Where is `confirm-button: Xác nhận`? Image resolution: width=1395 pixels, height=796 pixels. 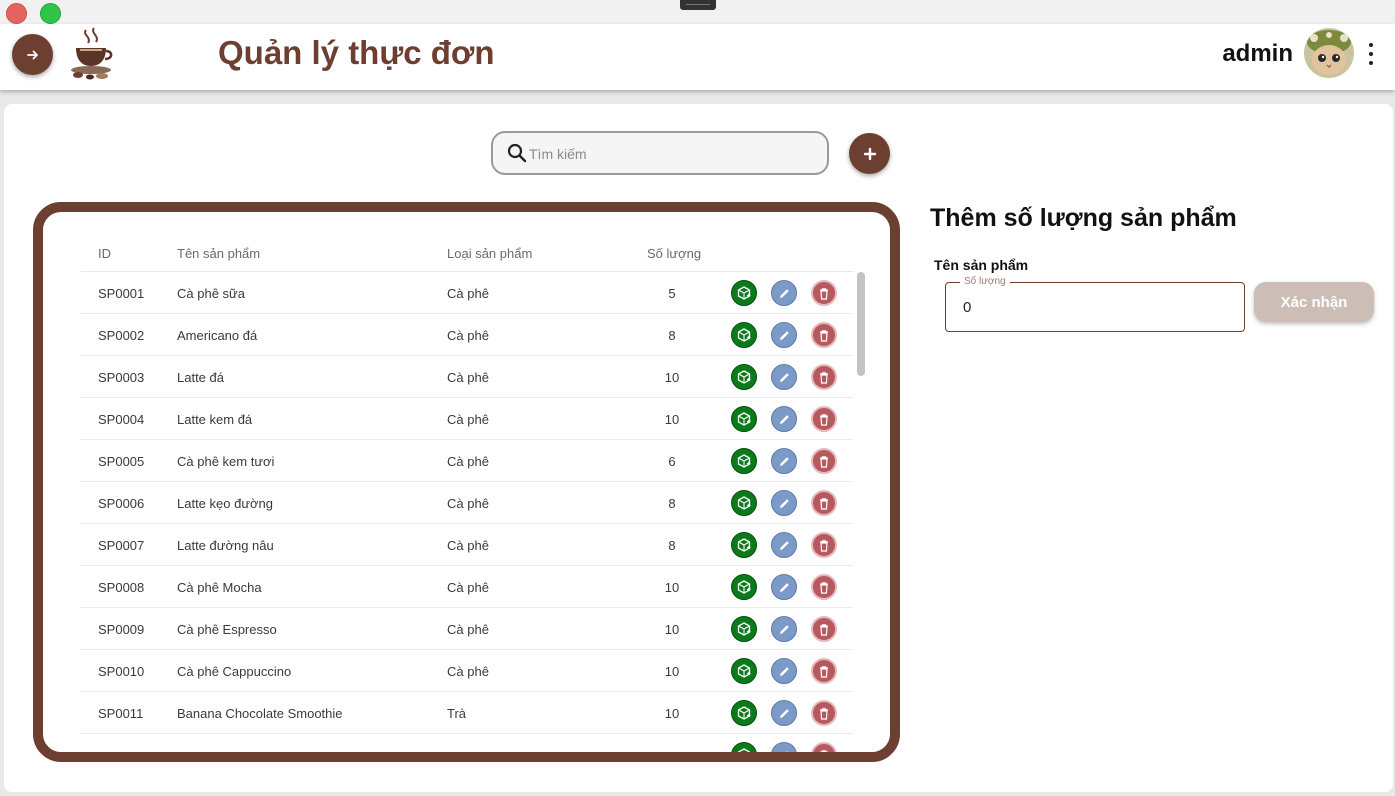
confirm-button: Xác nhận is located at coordinates (1314, 302).